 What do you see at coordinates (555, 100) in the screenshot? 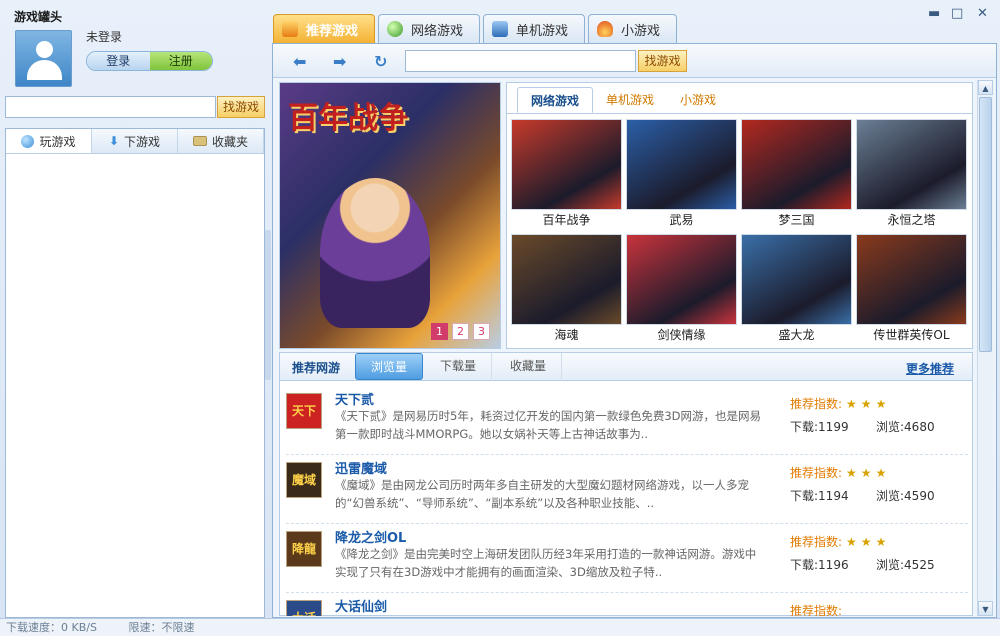
I see `grid-tab-online: 网络游戏` at bounding box center [555, 100].